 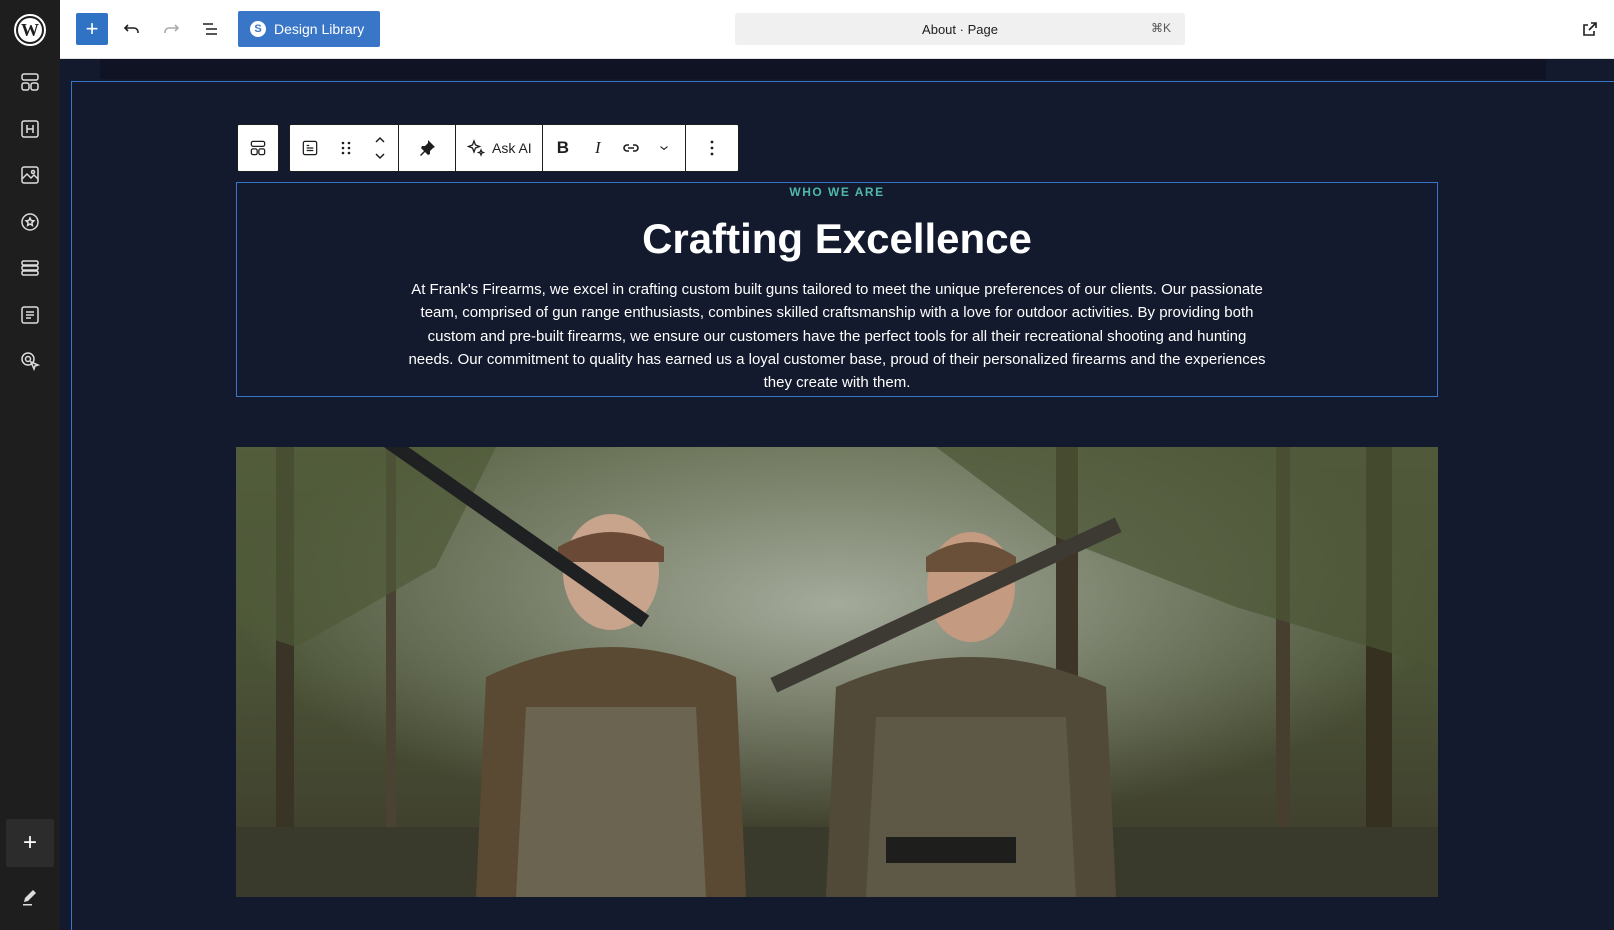 What do you see at coordinates (563, 148) in the screenshot?
I see `bold-icon: B` at bounding box center [563, 148].